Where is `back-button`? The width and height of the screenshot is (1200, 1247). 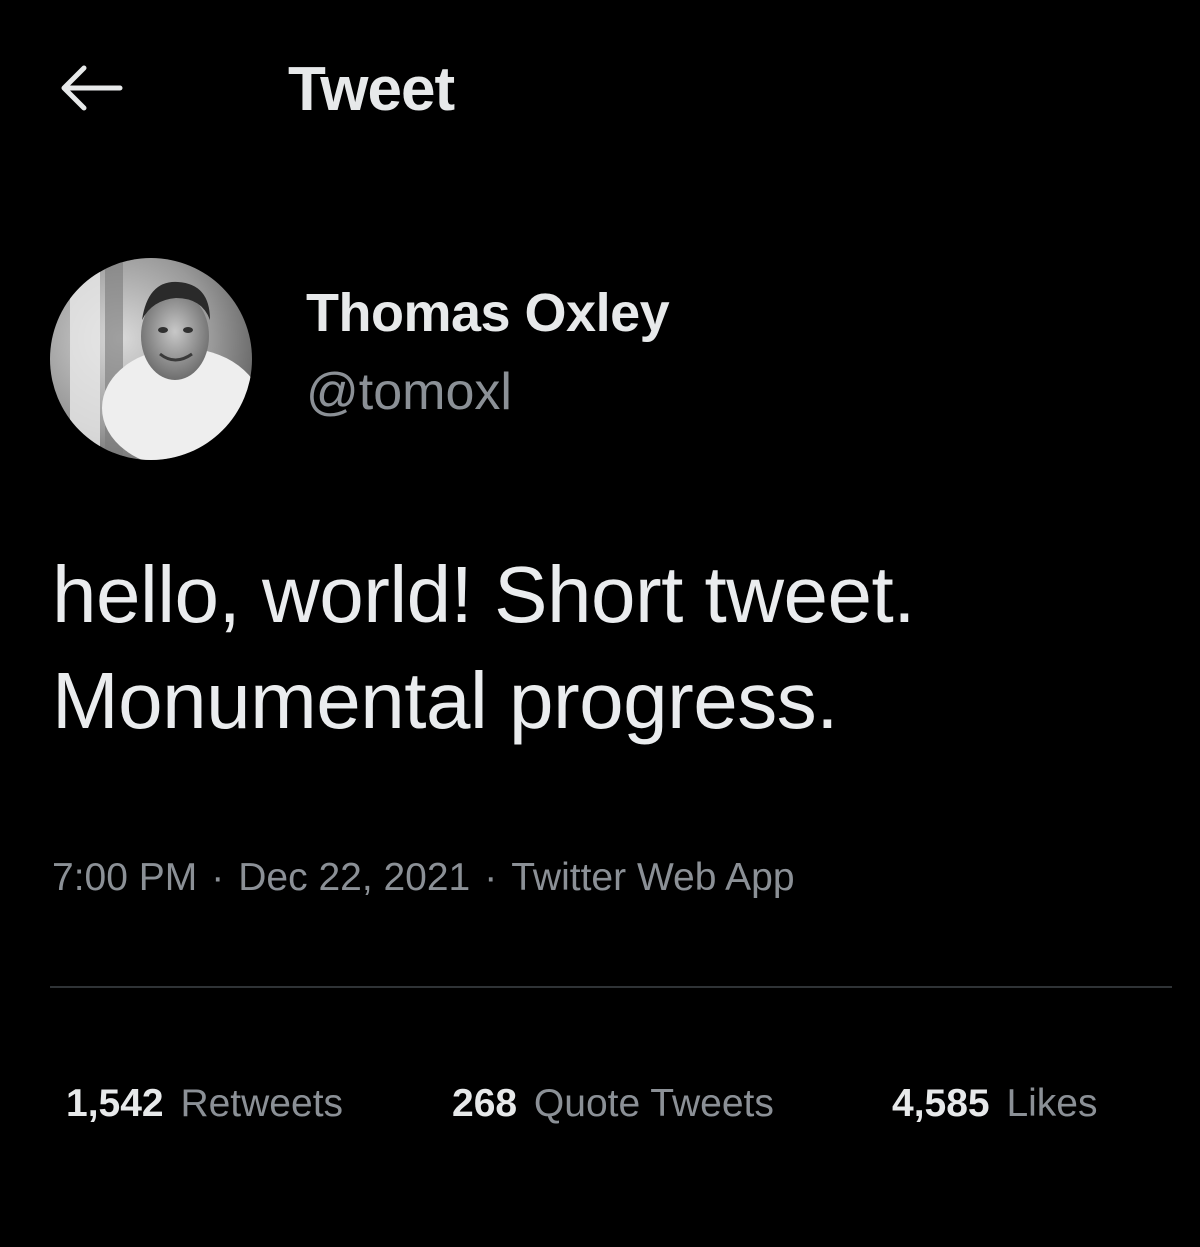
back-button is located at coordinates (90, 90).